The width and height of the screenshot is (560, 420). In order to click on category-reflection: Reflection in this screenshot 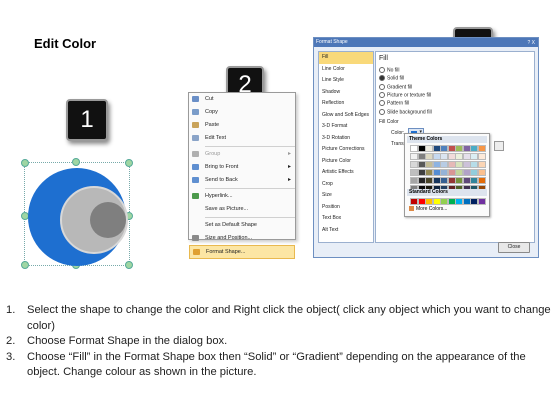, I will do `click(346, 104)`.